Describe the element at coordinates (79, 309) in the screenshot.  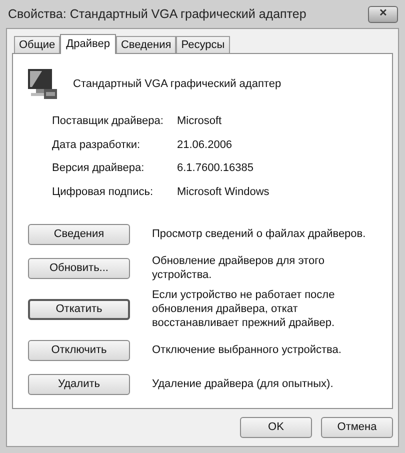
I see `action-button: Откатить` at that location.